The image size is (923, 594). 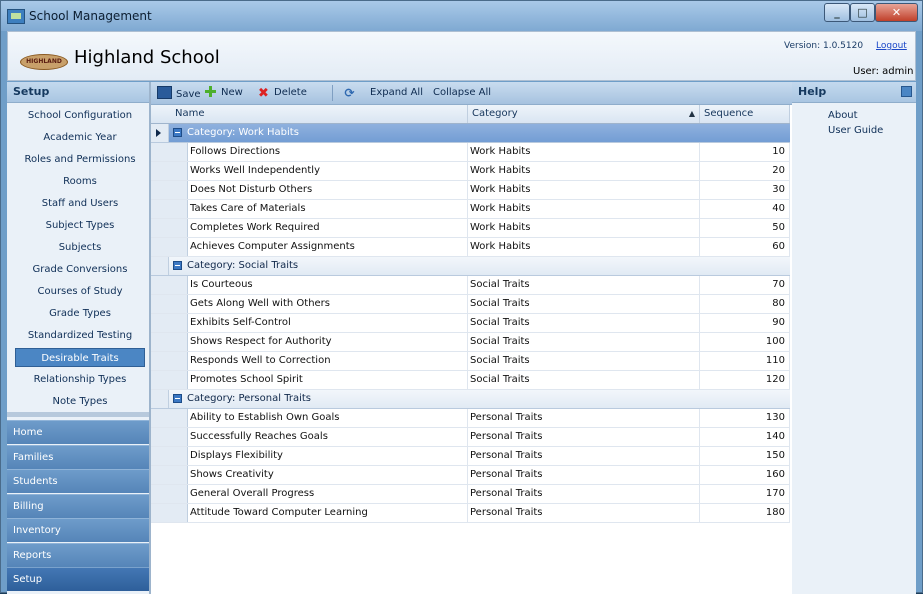 What do you see at coordinates (328, 209) in the screenshot?
I see `cell-name: Takes Care of Materials` at bounding box center [328, 209].